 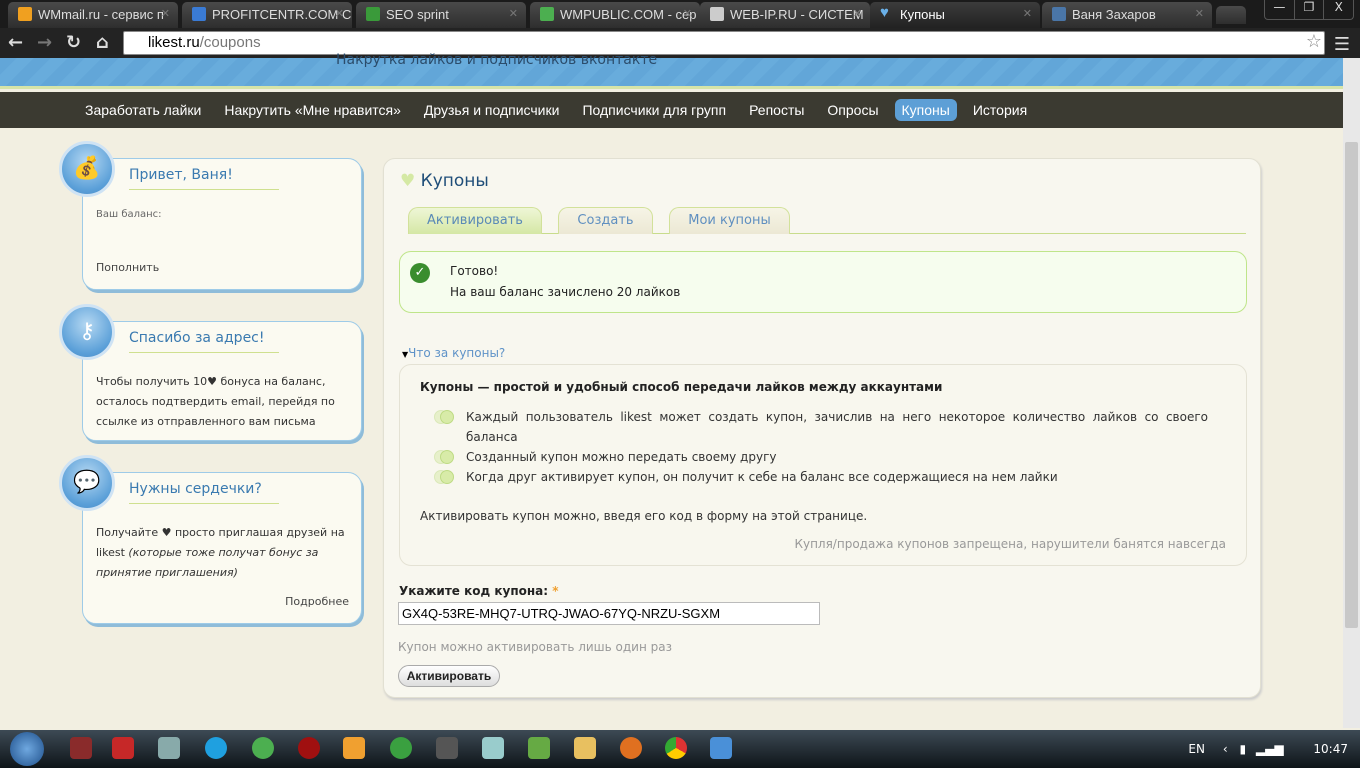 What do you see at coordinates (776, 110) in the screenshot?
I see `nav-reposts: Репосты` at bounding box center [776, 110].